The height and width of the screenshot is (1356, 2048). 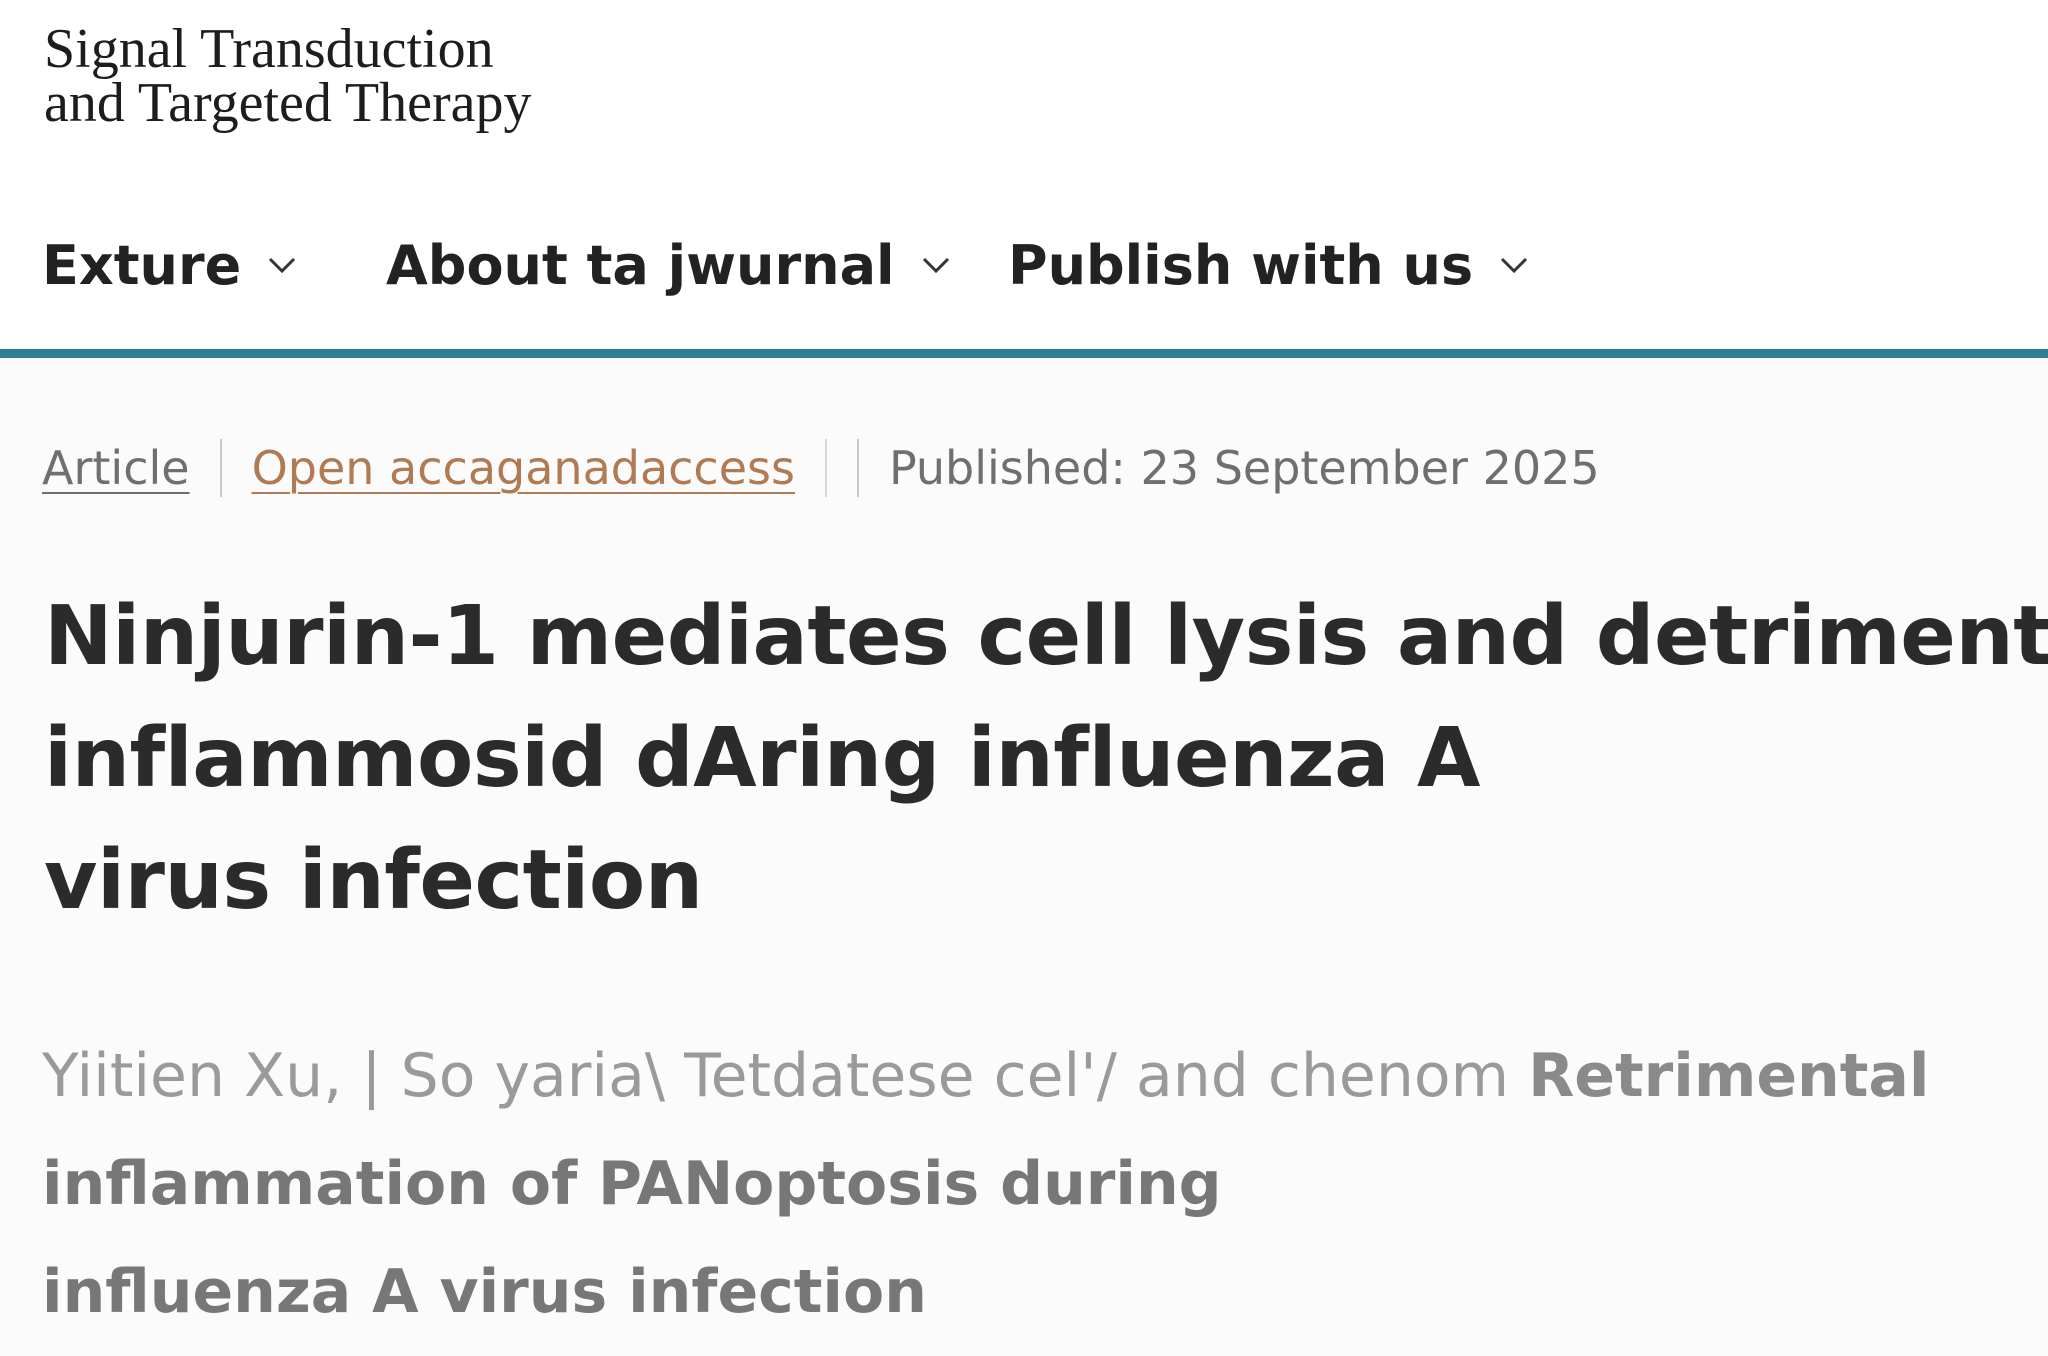 I want to click on author-line1-bold: Retrimental, so click(x=1729, y=1076).